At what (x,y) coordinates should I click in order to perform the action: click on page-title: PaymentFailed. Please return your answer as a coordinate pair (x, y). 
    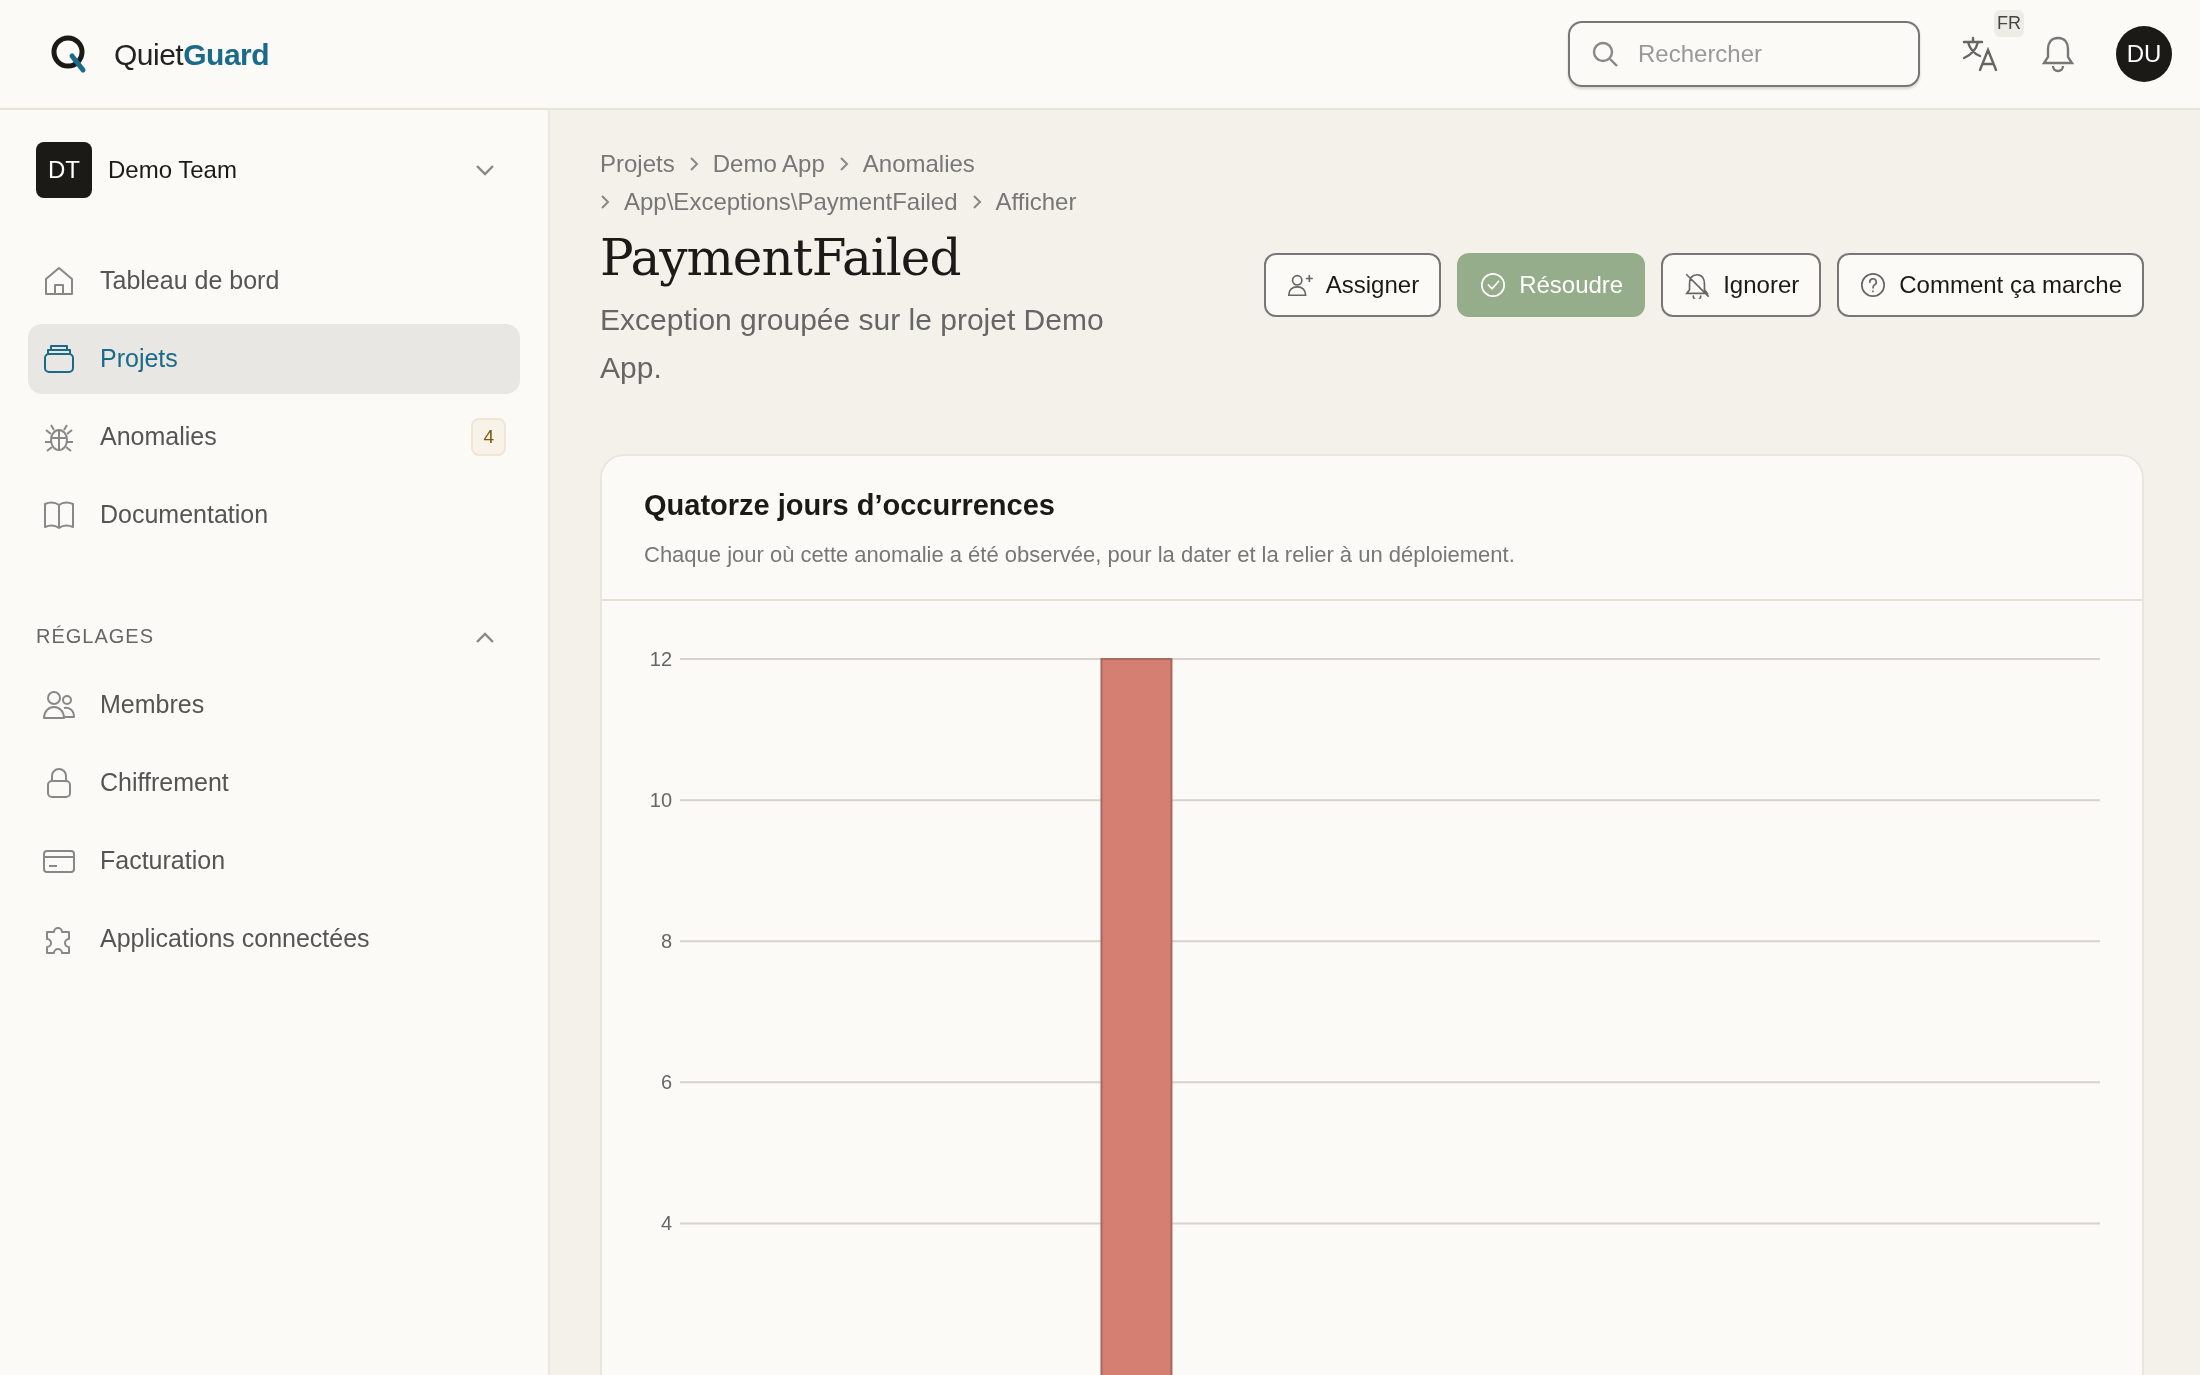
    Looking at the image, I should click on (781, 258).